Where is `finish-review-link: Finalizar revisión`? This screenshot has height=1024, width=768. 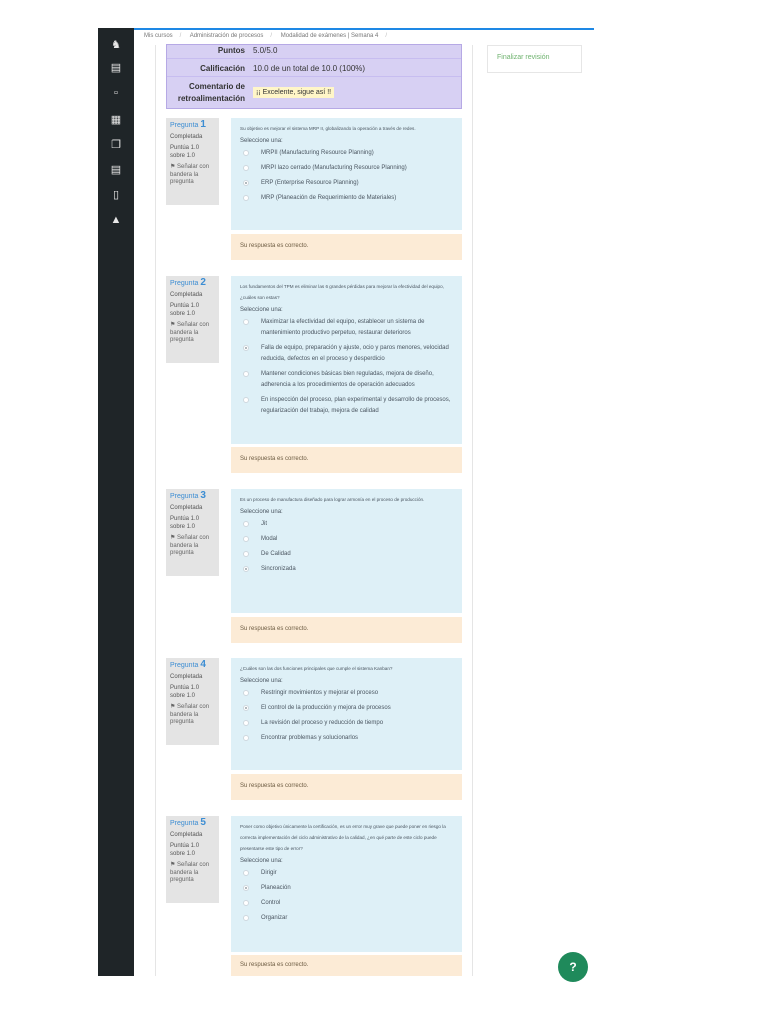 finish-review-link: Finalizar revisión is located at coordinates (523, 57).